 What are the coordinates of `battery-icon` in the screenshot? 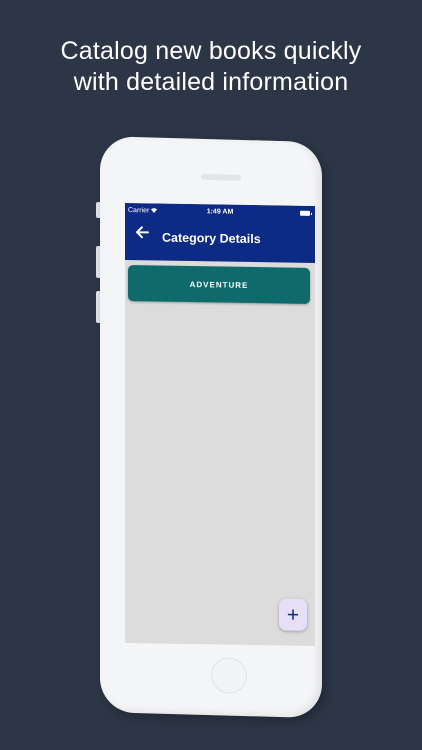 It's located at (305, 213).